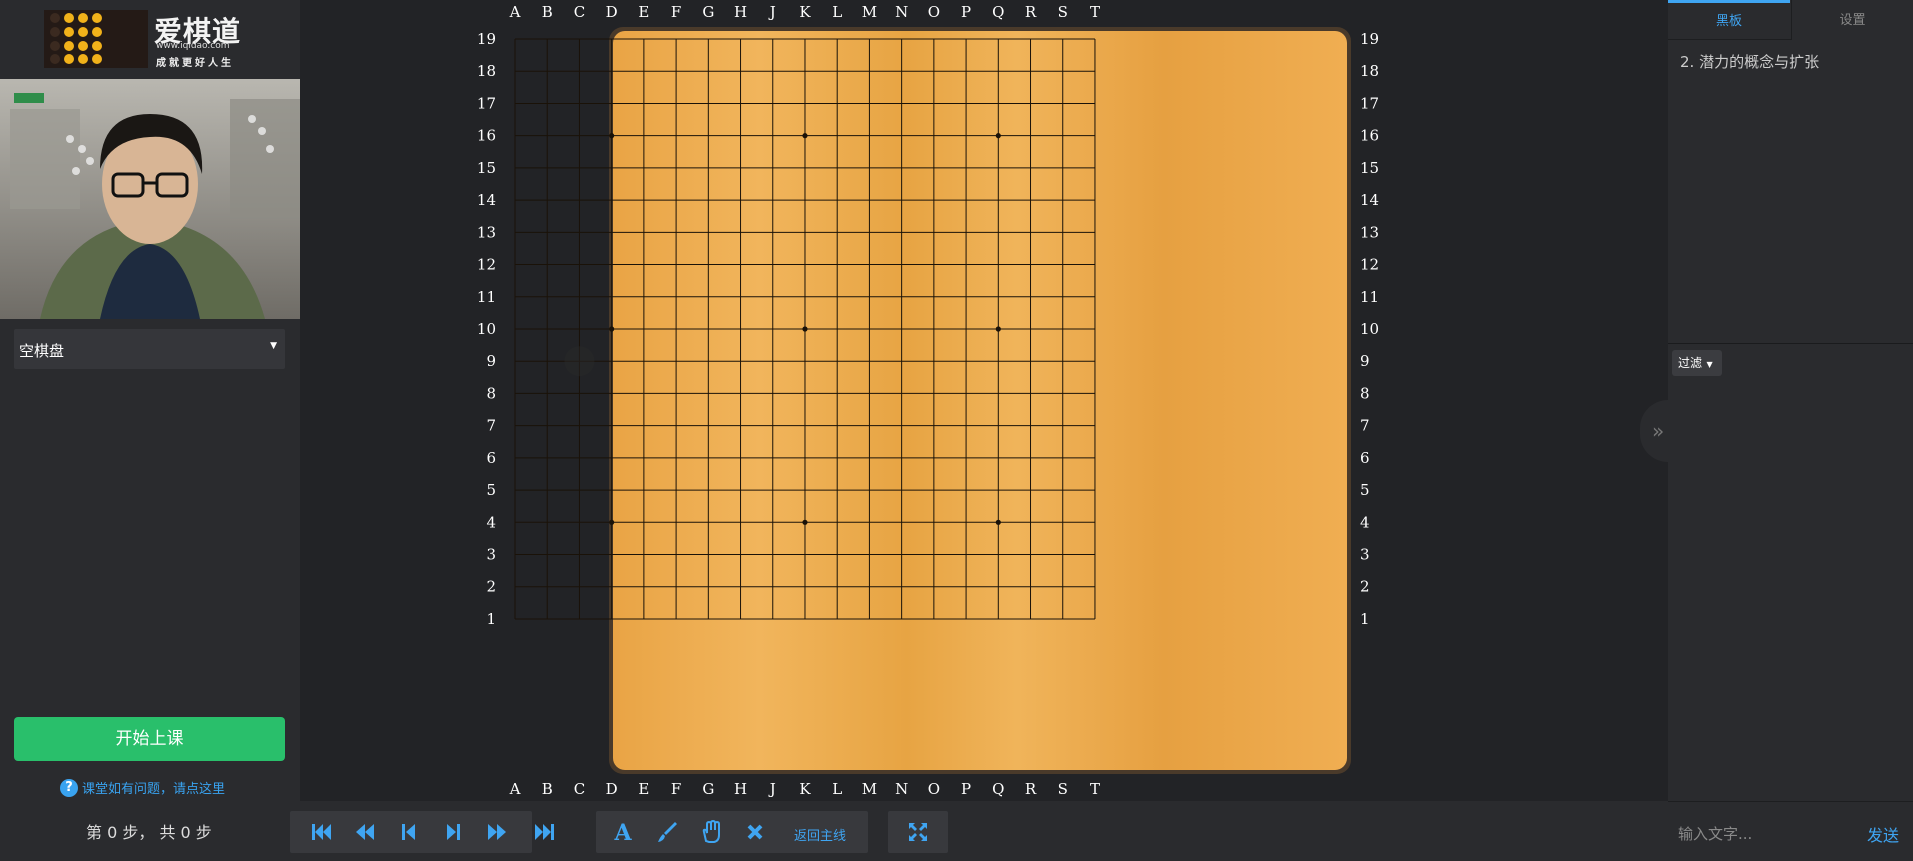 The width and height of the screenshot is (1913, 861). I want to click on right-panel: 黑板 设置 2. 潜力的概念与扩张 过滤 ▼ 输入文字... 发送, so click(1790, 430).